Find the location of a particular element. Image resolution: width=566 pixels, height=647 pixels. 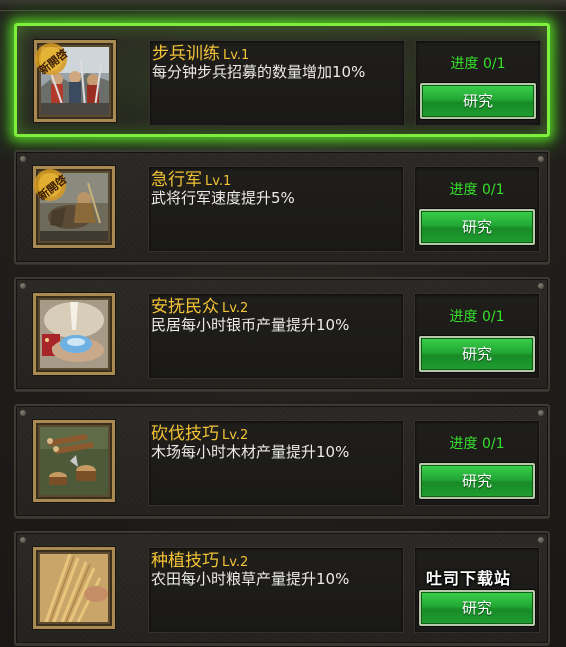

skill-title: 种植技巧 Lv.2 is located at coordinates (199, 558).